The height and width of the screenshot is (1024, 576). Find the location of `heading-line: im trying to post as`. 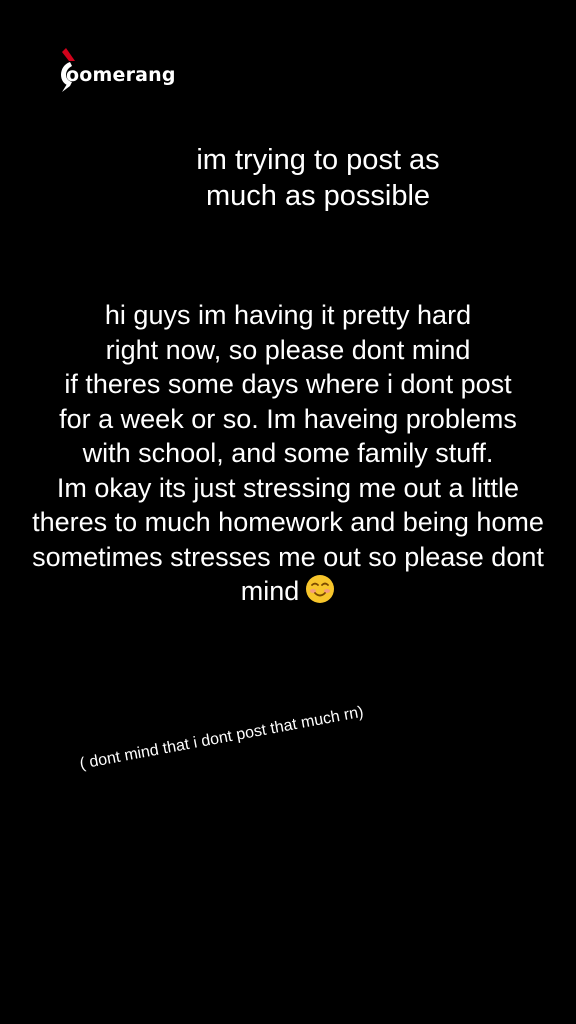

heading-line: im trying to post as is located at coordinates (318, 160).